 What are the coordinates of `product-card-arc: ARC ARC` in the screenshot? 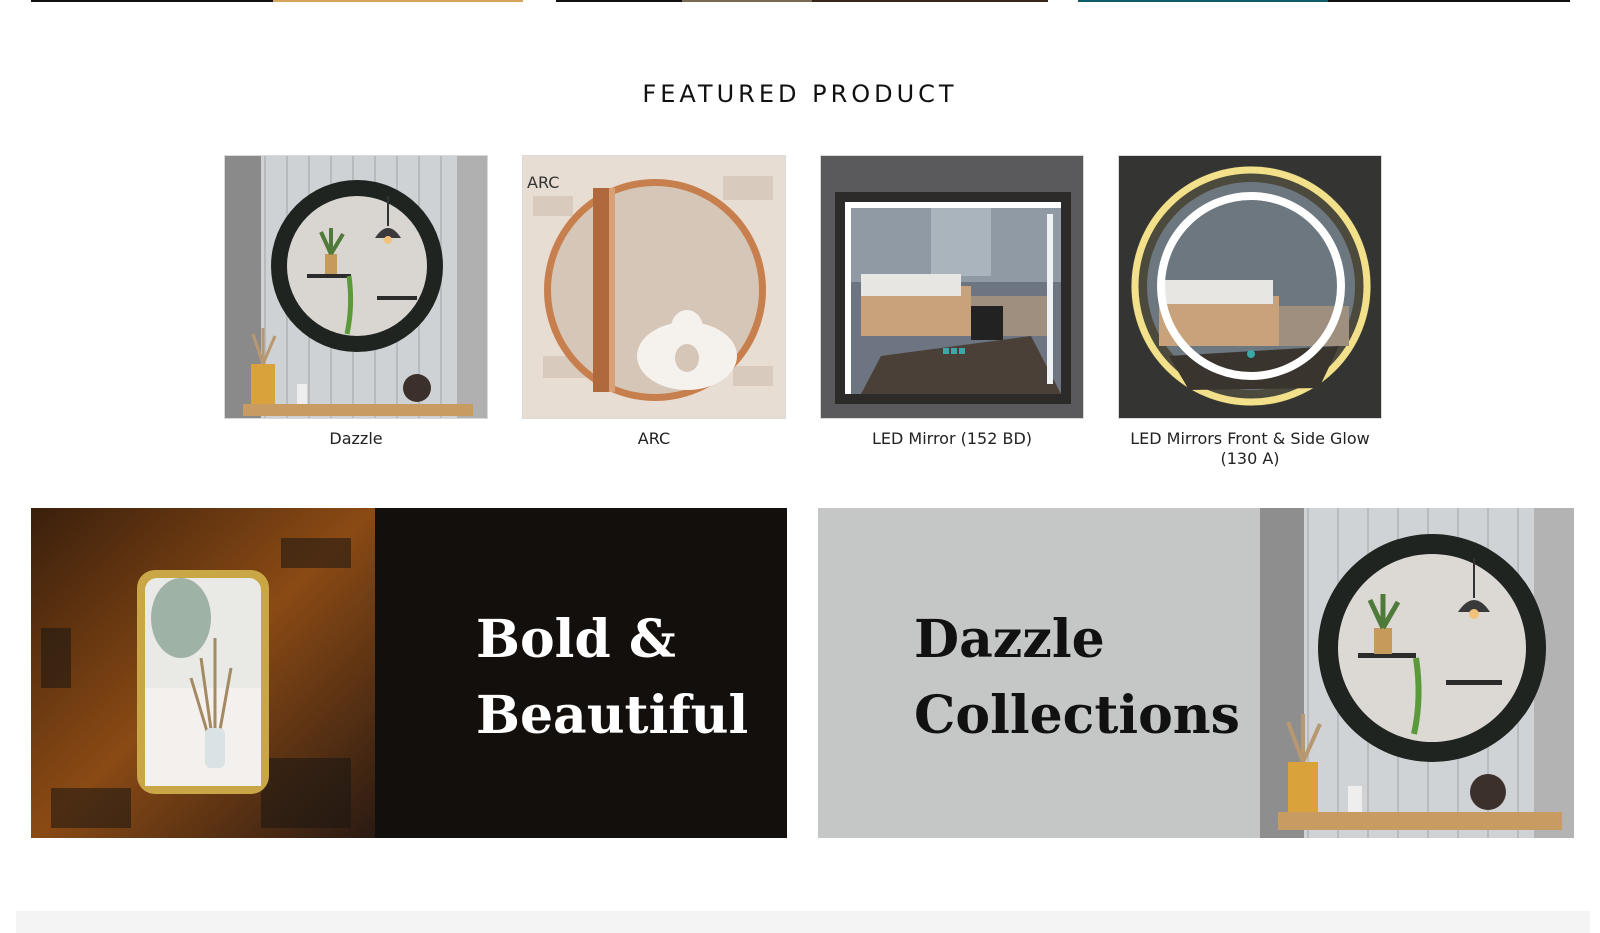 It's located at (654, 302).